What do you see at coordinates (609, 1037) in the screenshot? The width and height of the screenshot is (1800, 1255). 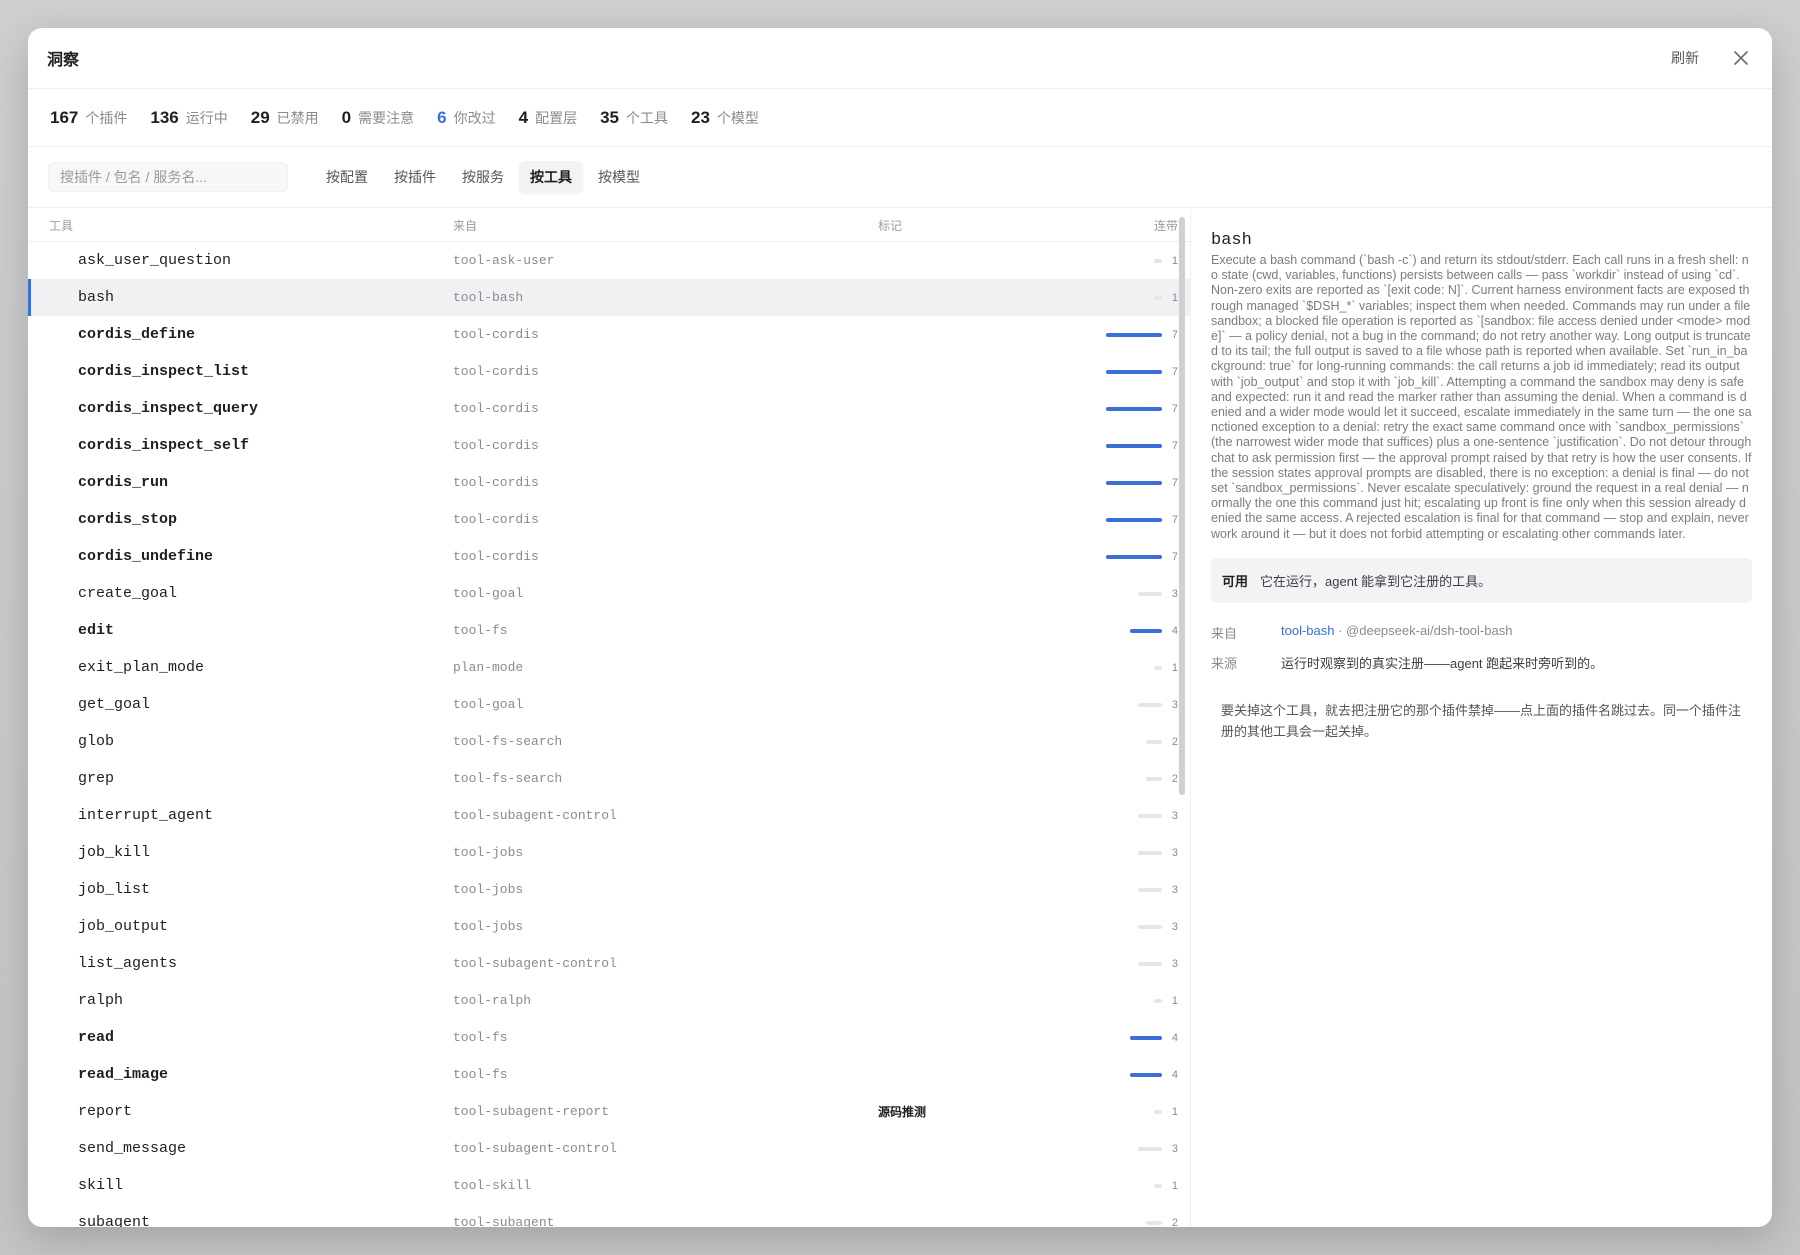 I see `table-row: read tool-fs 4` at bounding box center [609, 1037].